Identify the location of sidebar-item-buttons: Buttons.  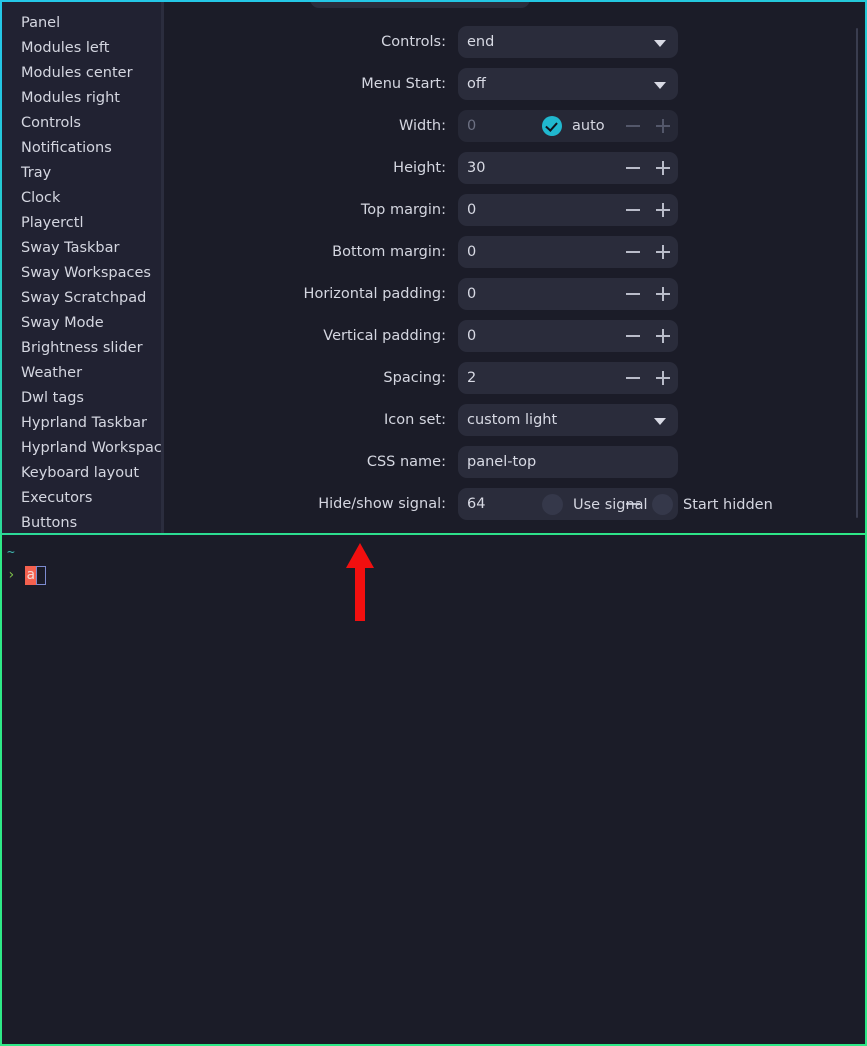
(81, 522).